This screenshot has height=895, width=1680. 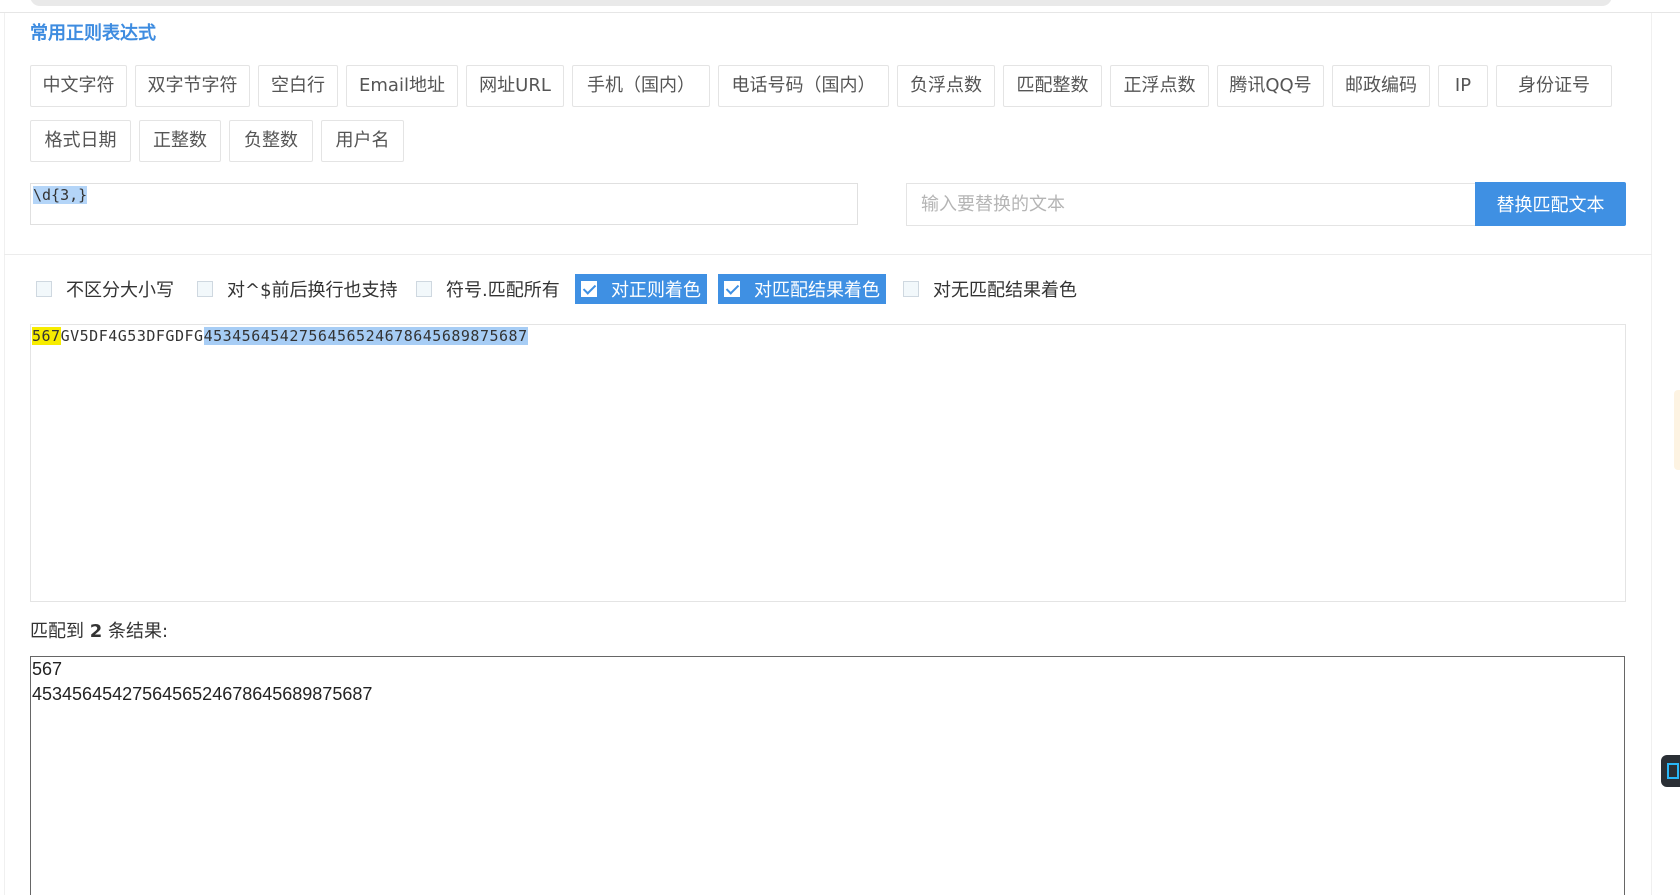 What do you see at coordinates (60, 195) in the screenshot?
I see `regex-value: \d{3,}` at bounding box center [60, 195].